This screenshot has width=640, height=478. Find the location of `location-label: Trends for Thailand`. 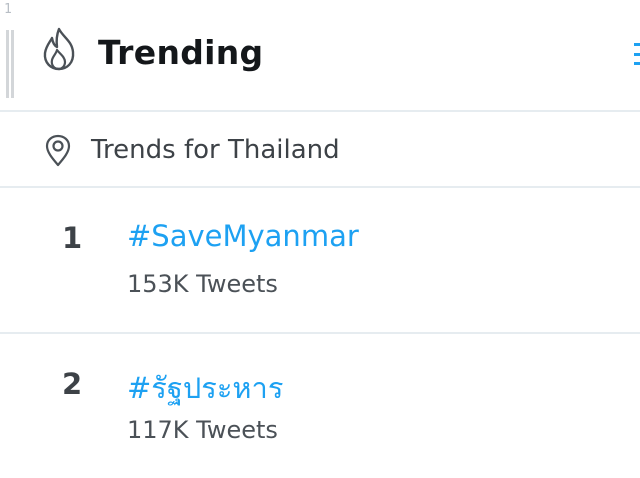

location-label: Trends for Thailand is located at coordinates (215, 150).